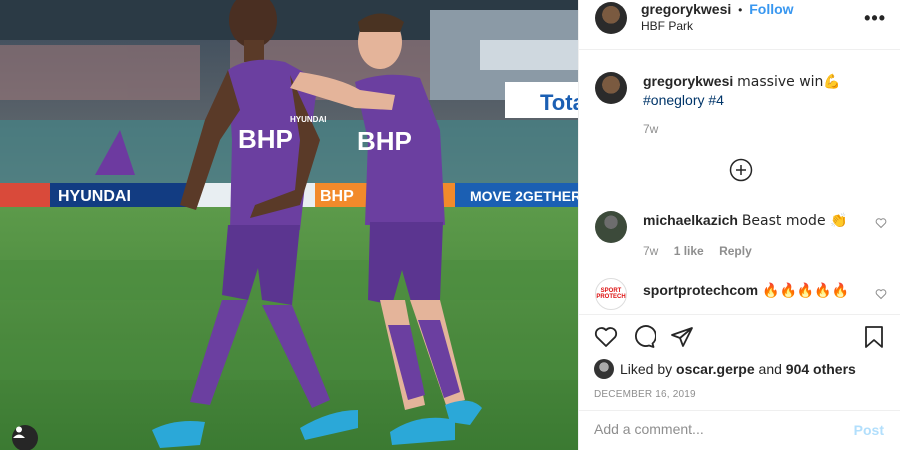  What do you see at coordinates (789, 82) in the screenshot?
I see `caption-text: massive win💪` at bounding box center [789, 82].